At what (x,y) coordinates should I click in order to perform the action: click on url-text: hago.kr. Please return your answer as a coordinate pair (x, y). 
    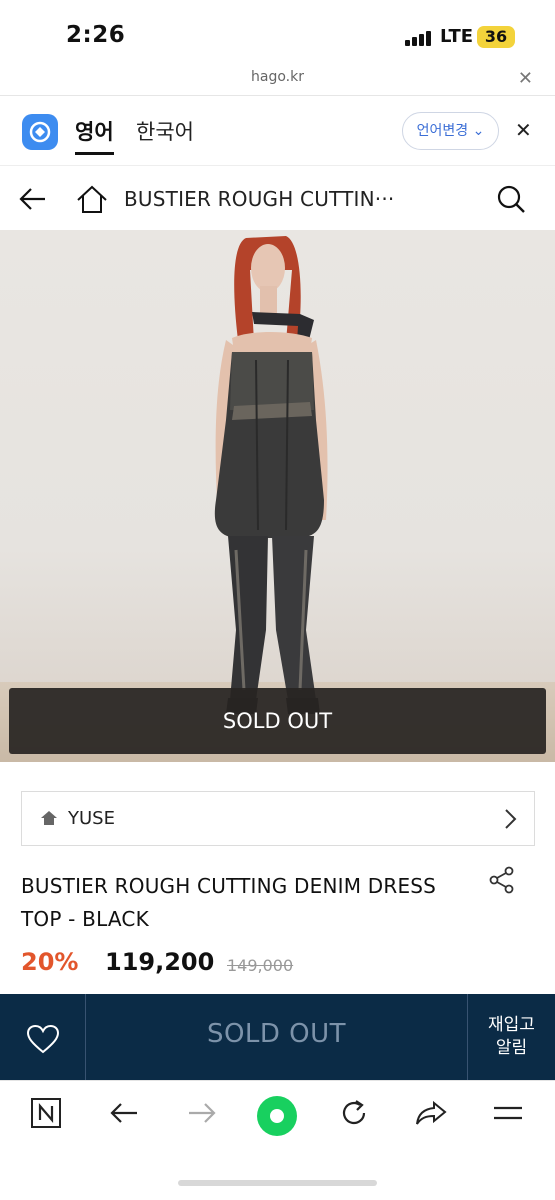
    Looking at the image, I should click on (277, 77).